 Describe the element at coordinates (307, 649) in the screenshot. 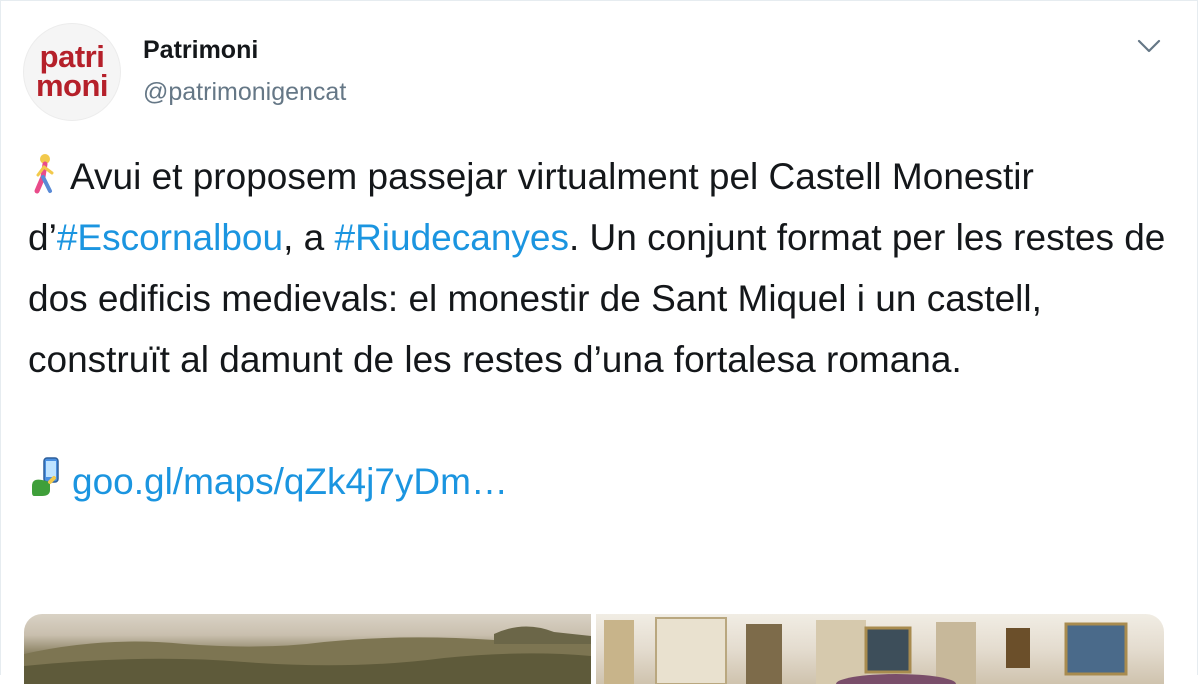

I see `castle-landscape-photo` at that location.